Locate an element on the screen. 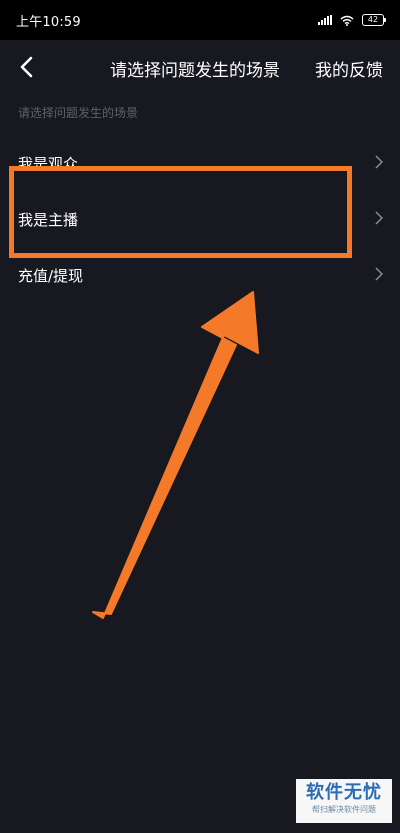  status-icons: 42 is located at coordinates (352, 20).